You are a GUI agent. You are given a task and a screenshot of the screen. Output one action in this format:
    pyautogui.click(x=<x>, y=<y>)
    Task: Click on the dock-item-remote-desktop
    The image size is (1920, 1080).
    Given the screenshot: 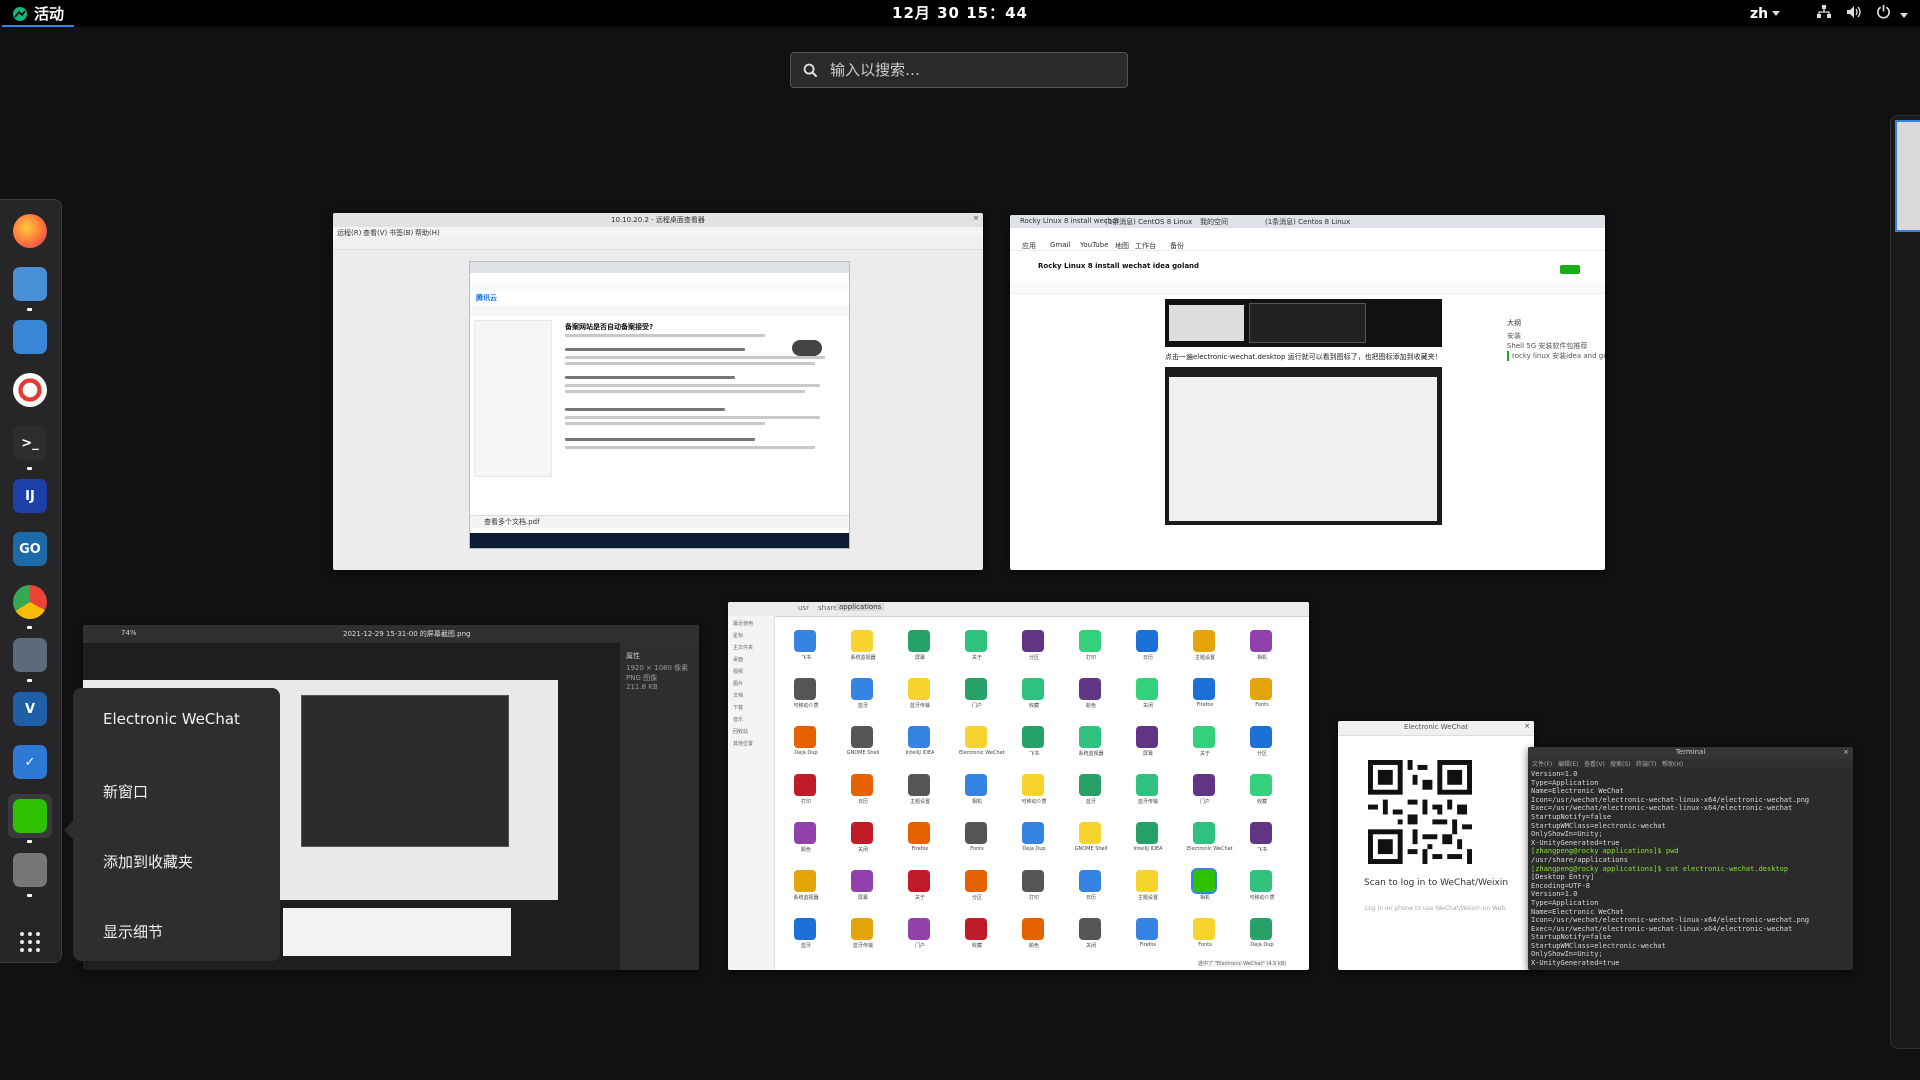 What is the action you would take?
    pyautogui.click(x=30, y=655)
    